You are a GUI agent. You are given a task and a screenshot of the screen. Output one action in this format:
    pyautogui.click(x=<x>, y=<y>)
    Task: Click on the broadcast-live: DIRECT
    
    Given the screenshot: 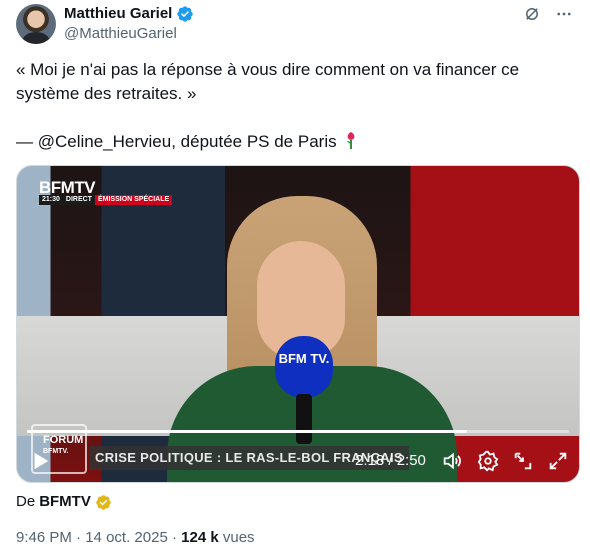 What is the action you would take?
    pyautogui.click(x=78, y=200)
    